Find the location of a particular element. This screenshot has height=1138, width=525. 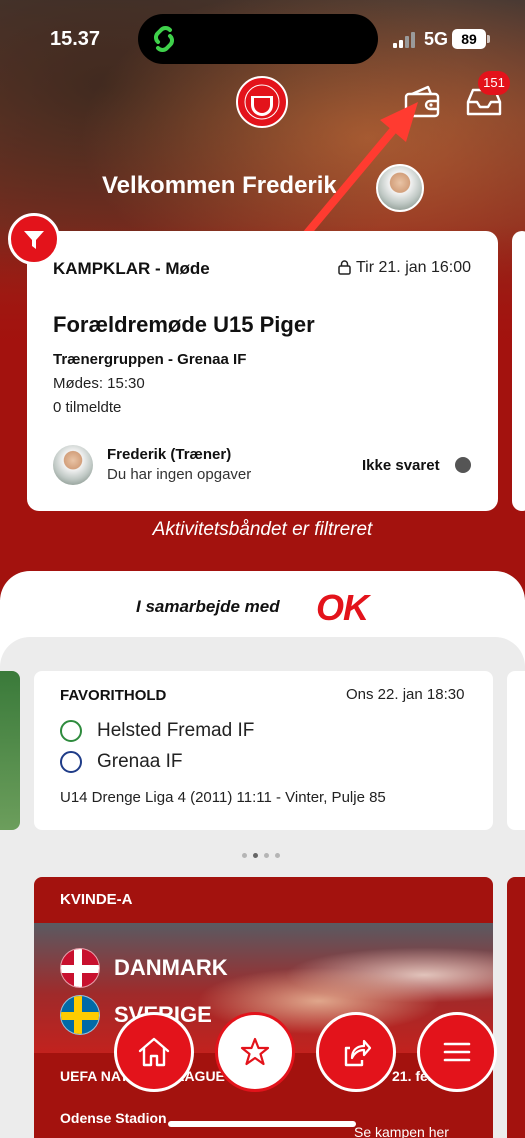

favorites-button is located at coordinates (255, 1052).